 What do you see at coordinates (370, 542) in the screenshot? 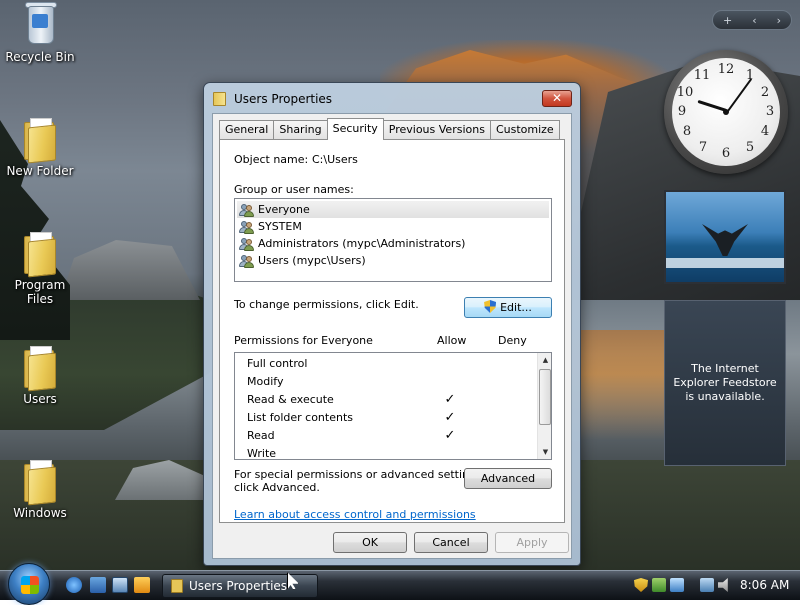
I see `ok-button: OK` at bounding box center [370, 542].